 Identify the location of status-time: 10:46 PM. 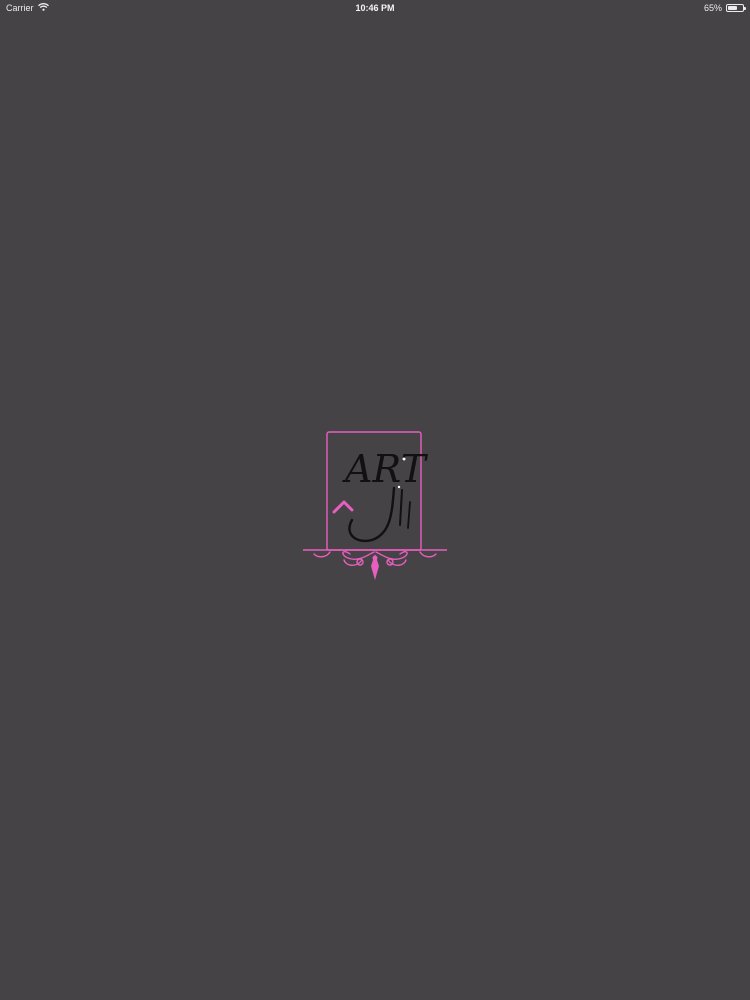
(375, 8).